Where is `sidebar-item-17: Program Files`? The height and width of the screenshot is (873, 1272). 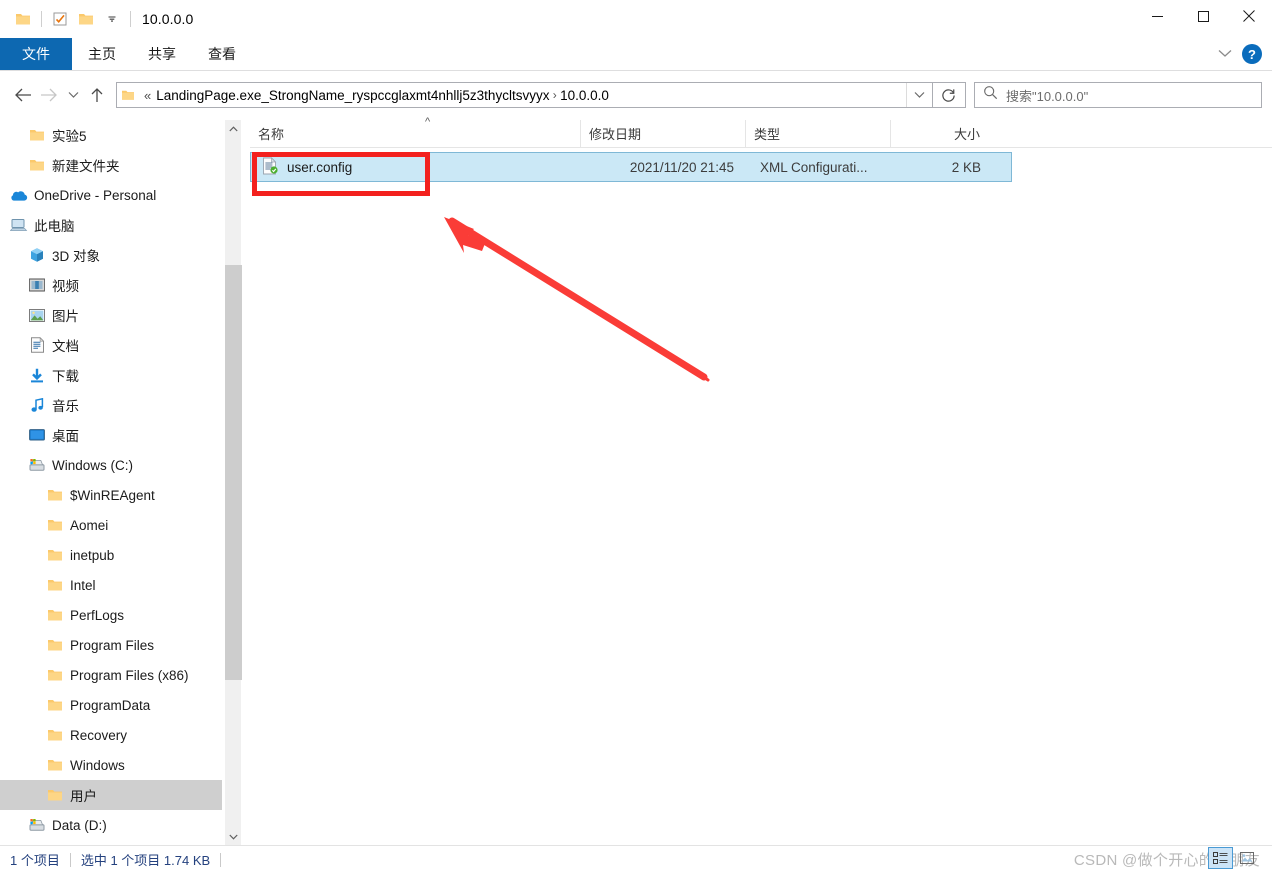 sidebar-item-17: Program Files is located at coordinates (111, 645).